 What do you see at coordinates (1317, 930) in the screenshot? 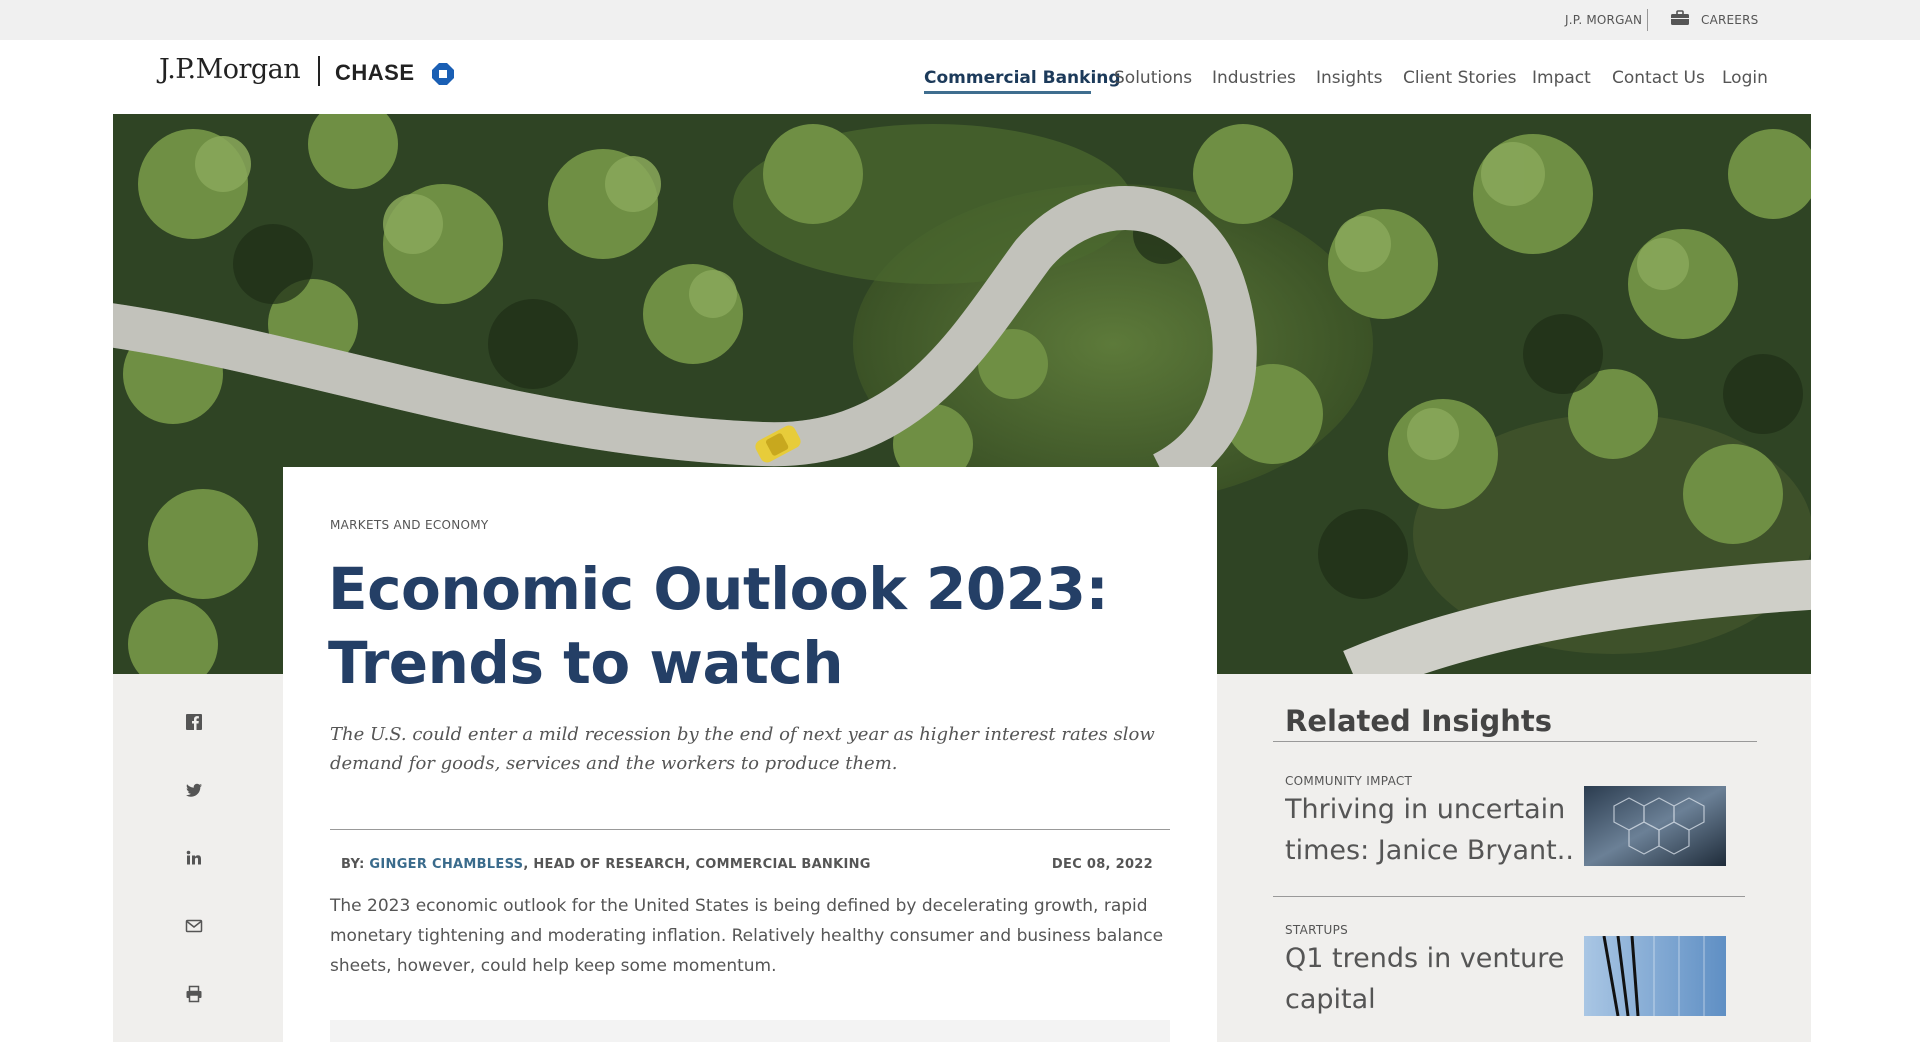
I see `related-item-category: STARTUPS` at bounding box center [1317, 930].